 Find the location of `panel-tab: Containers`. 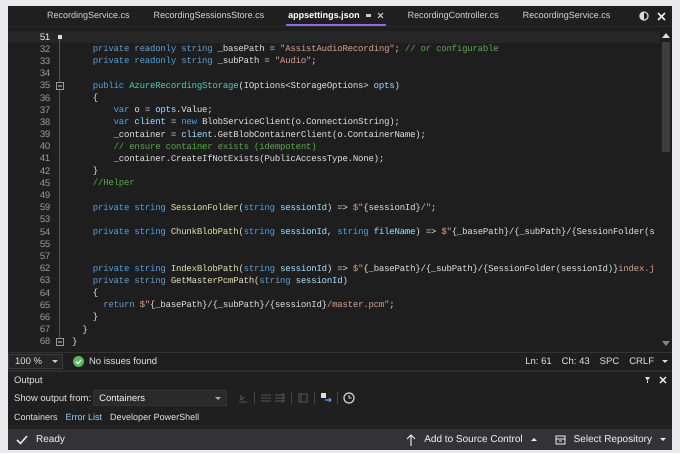

panel-tab: Containers is located at coordinates (36, 417).